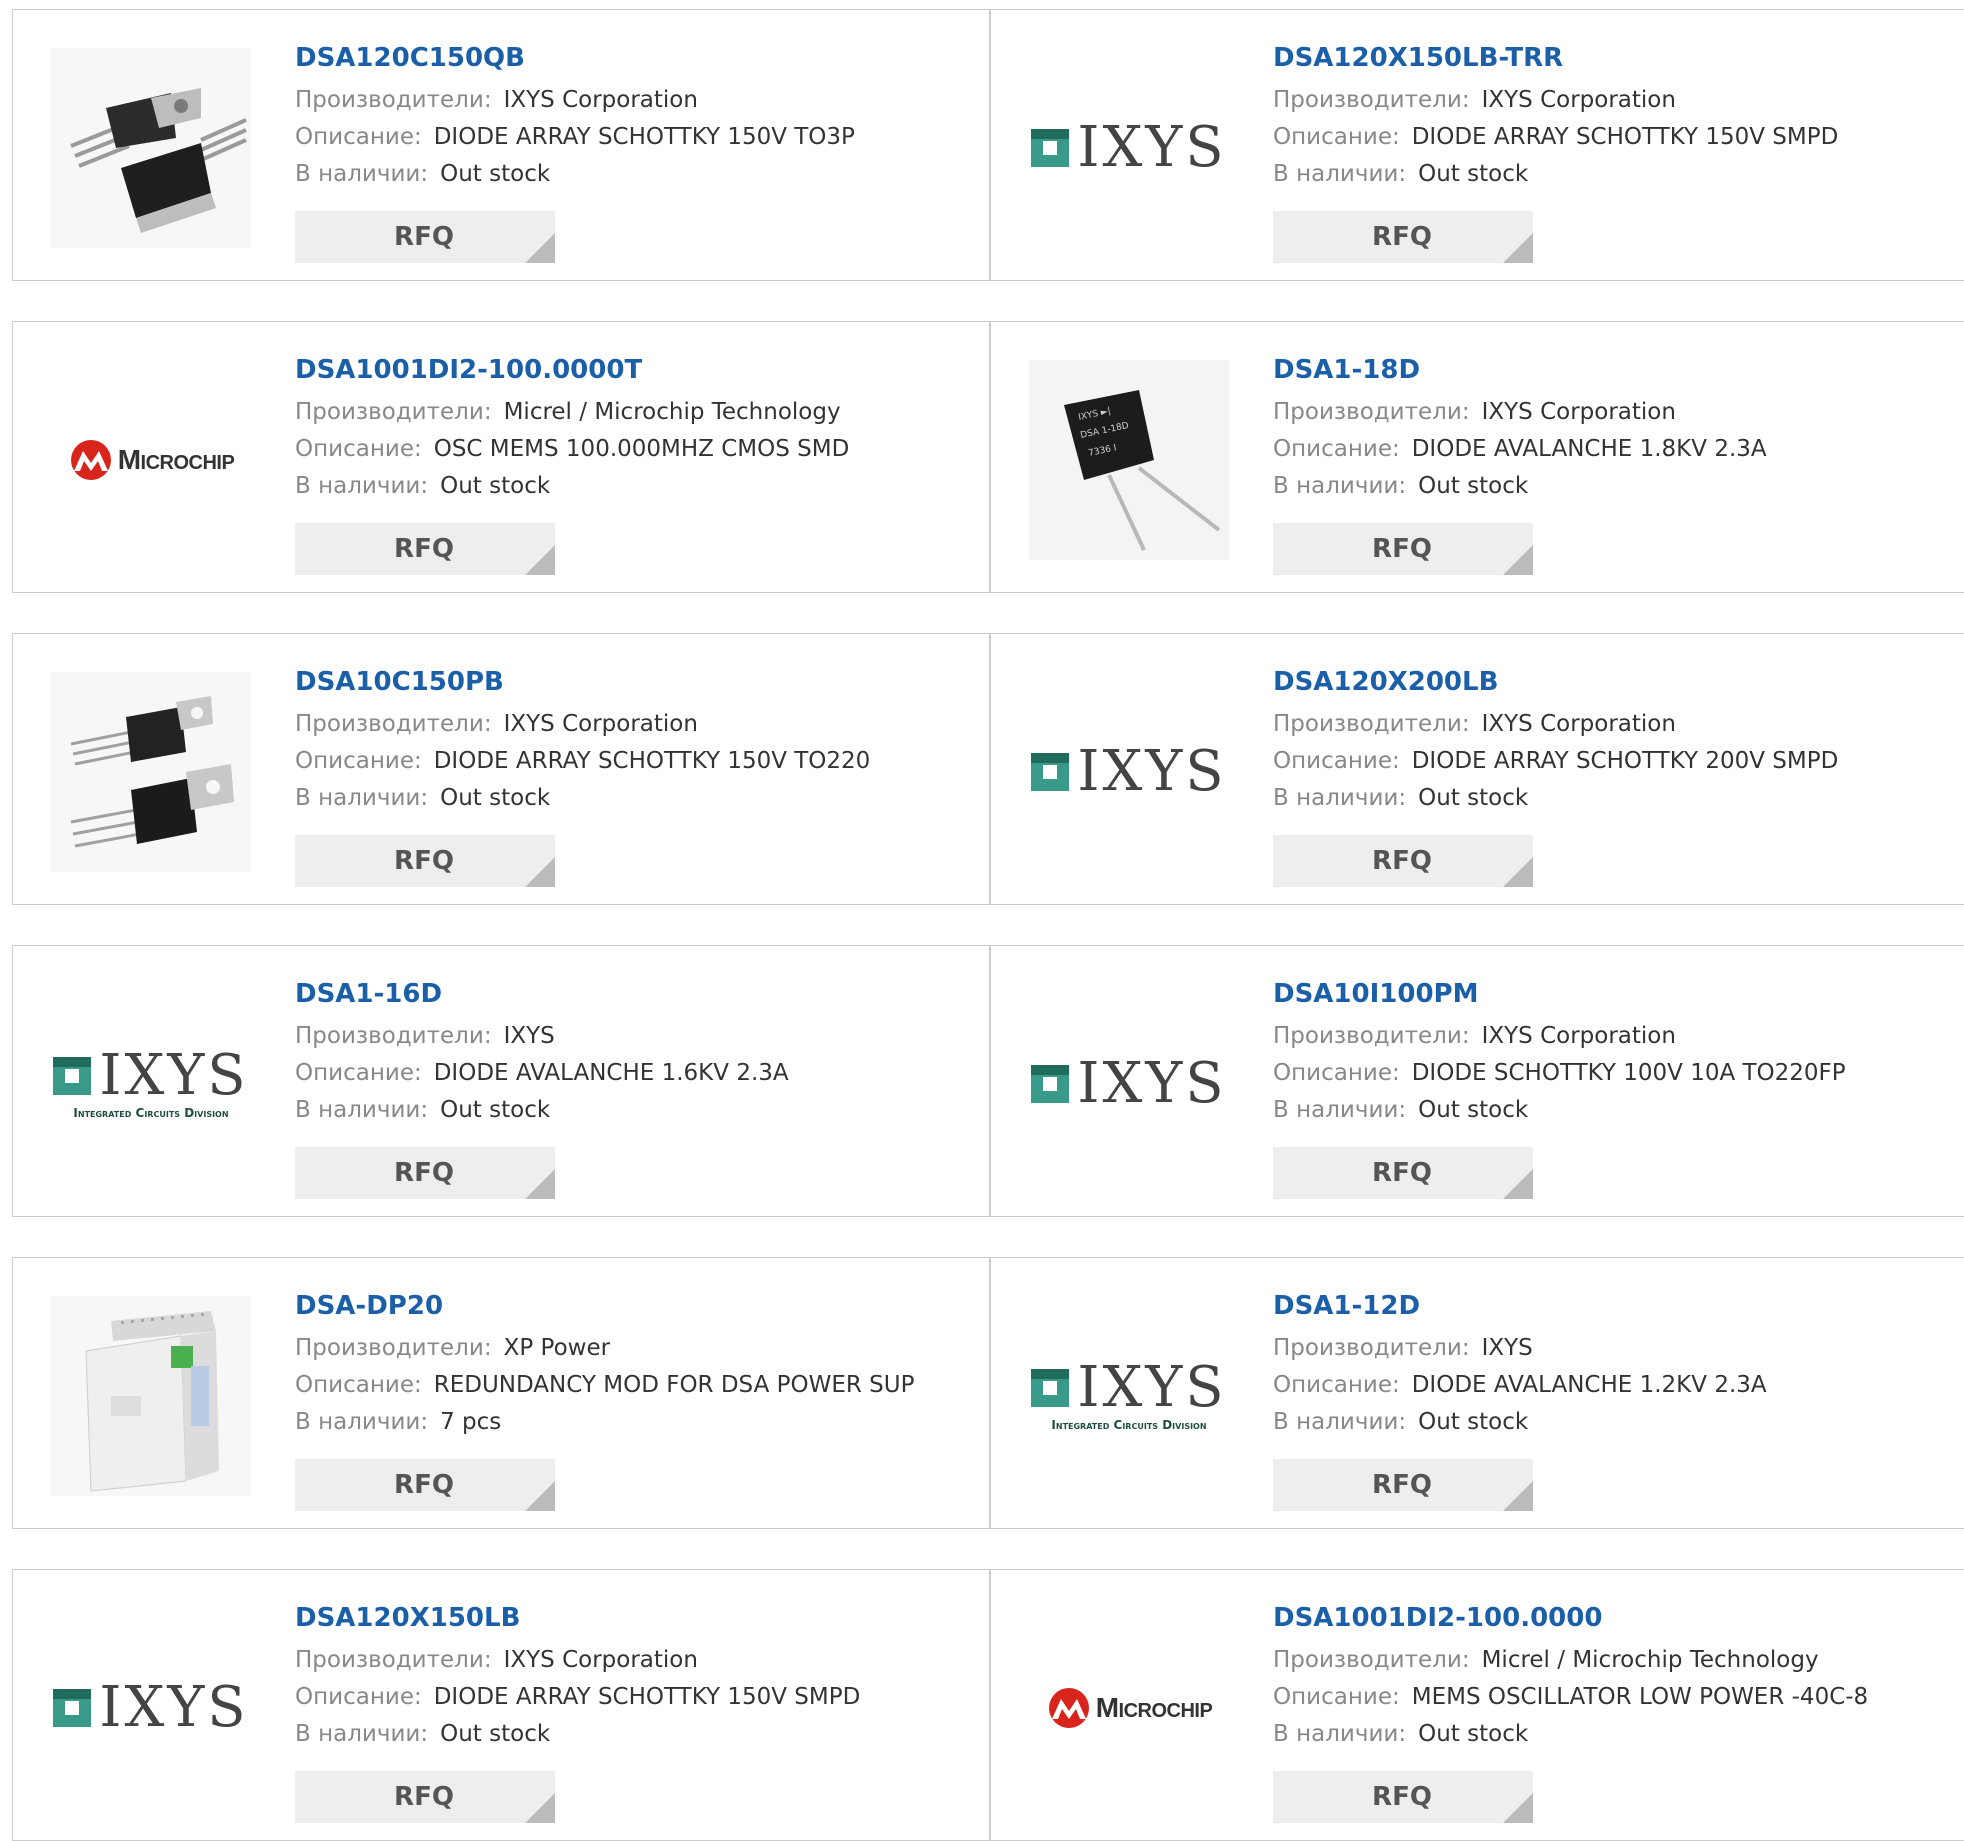 This screenshot has width=1964, height=1841. Describe the element at coordinates (674, 1385) in the screenshot. I see `description-value: REDUNDANCY MOD FOR DSA POWER SUP` at that location.